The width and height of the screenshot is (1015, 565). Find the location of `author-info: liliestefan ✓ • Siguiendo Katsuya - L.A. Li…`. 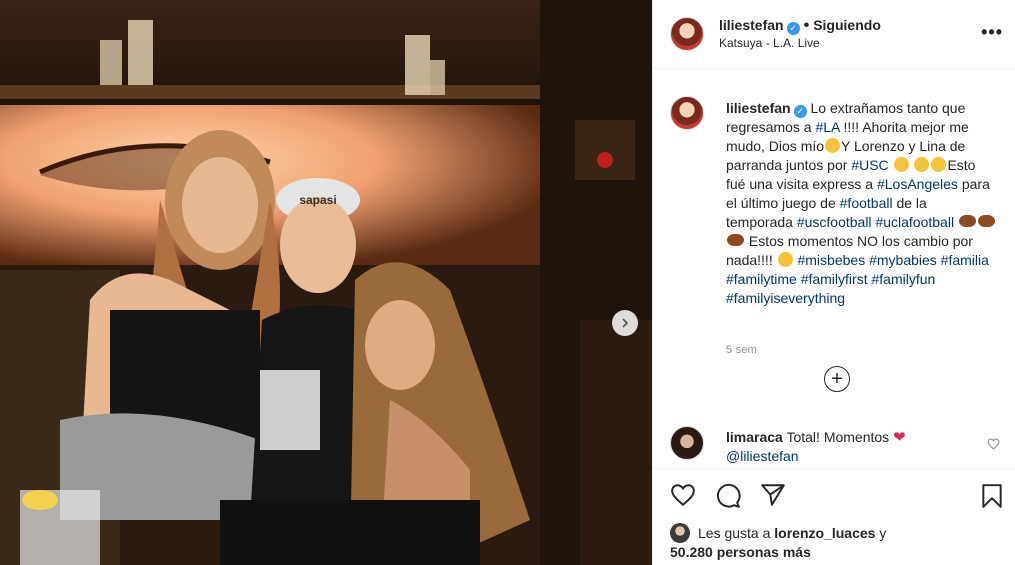

author-info: liliestefan ✓ • Siguiendo Katsuya - L.A. Li… is located at coordinates (800, 34).